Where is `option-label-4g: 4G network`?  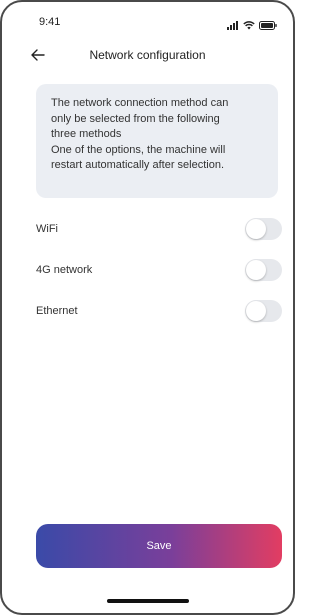
option-label-4g: 4G network is located at coordinates (64, 270).